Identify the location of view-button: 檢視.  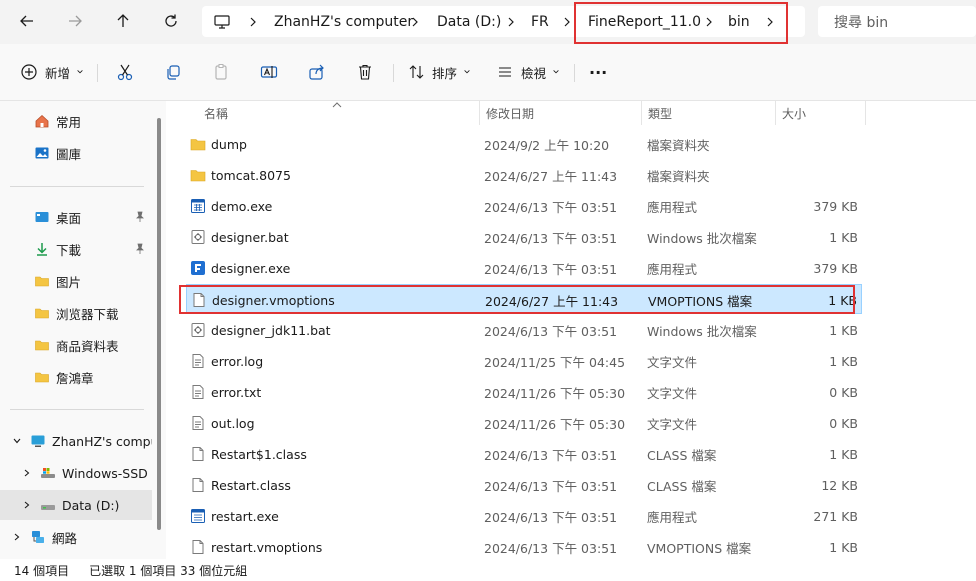
(540, 72).